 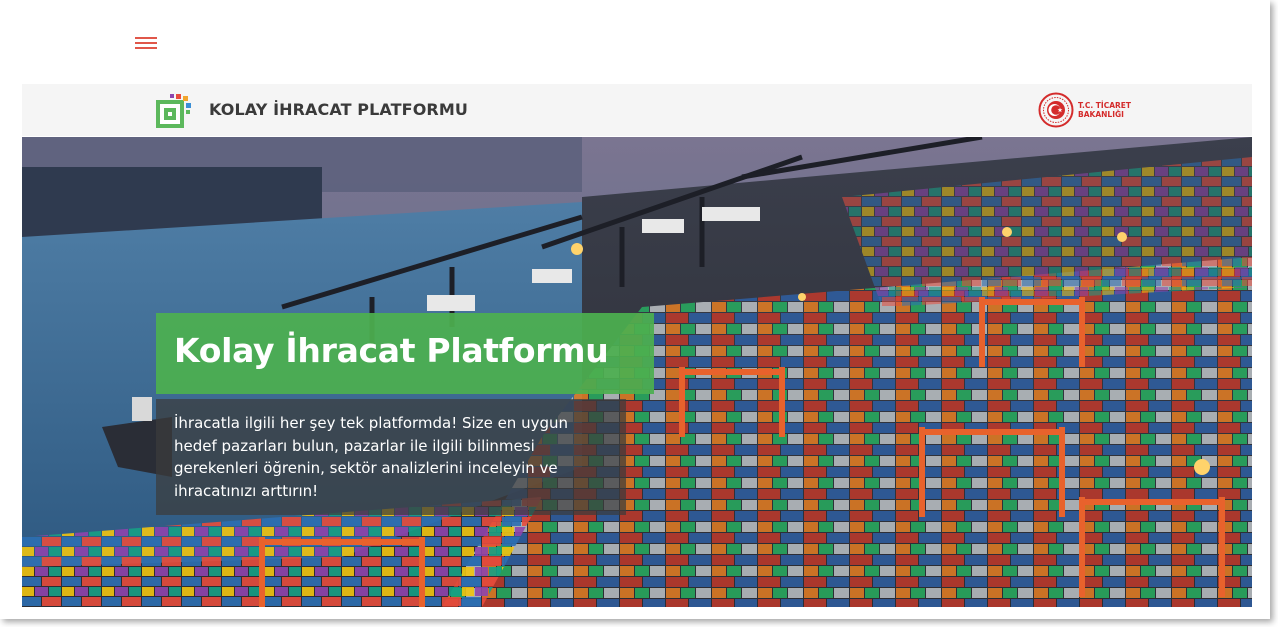 What do you see at coordinates (146, 43) in the screenshot?
I see `hamburger-menu-icon` at bounding box center [146, 43].